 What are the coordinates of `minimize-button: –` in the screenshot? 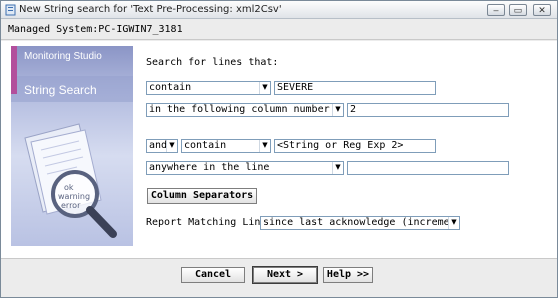 It's located at (496, 10).